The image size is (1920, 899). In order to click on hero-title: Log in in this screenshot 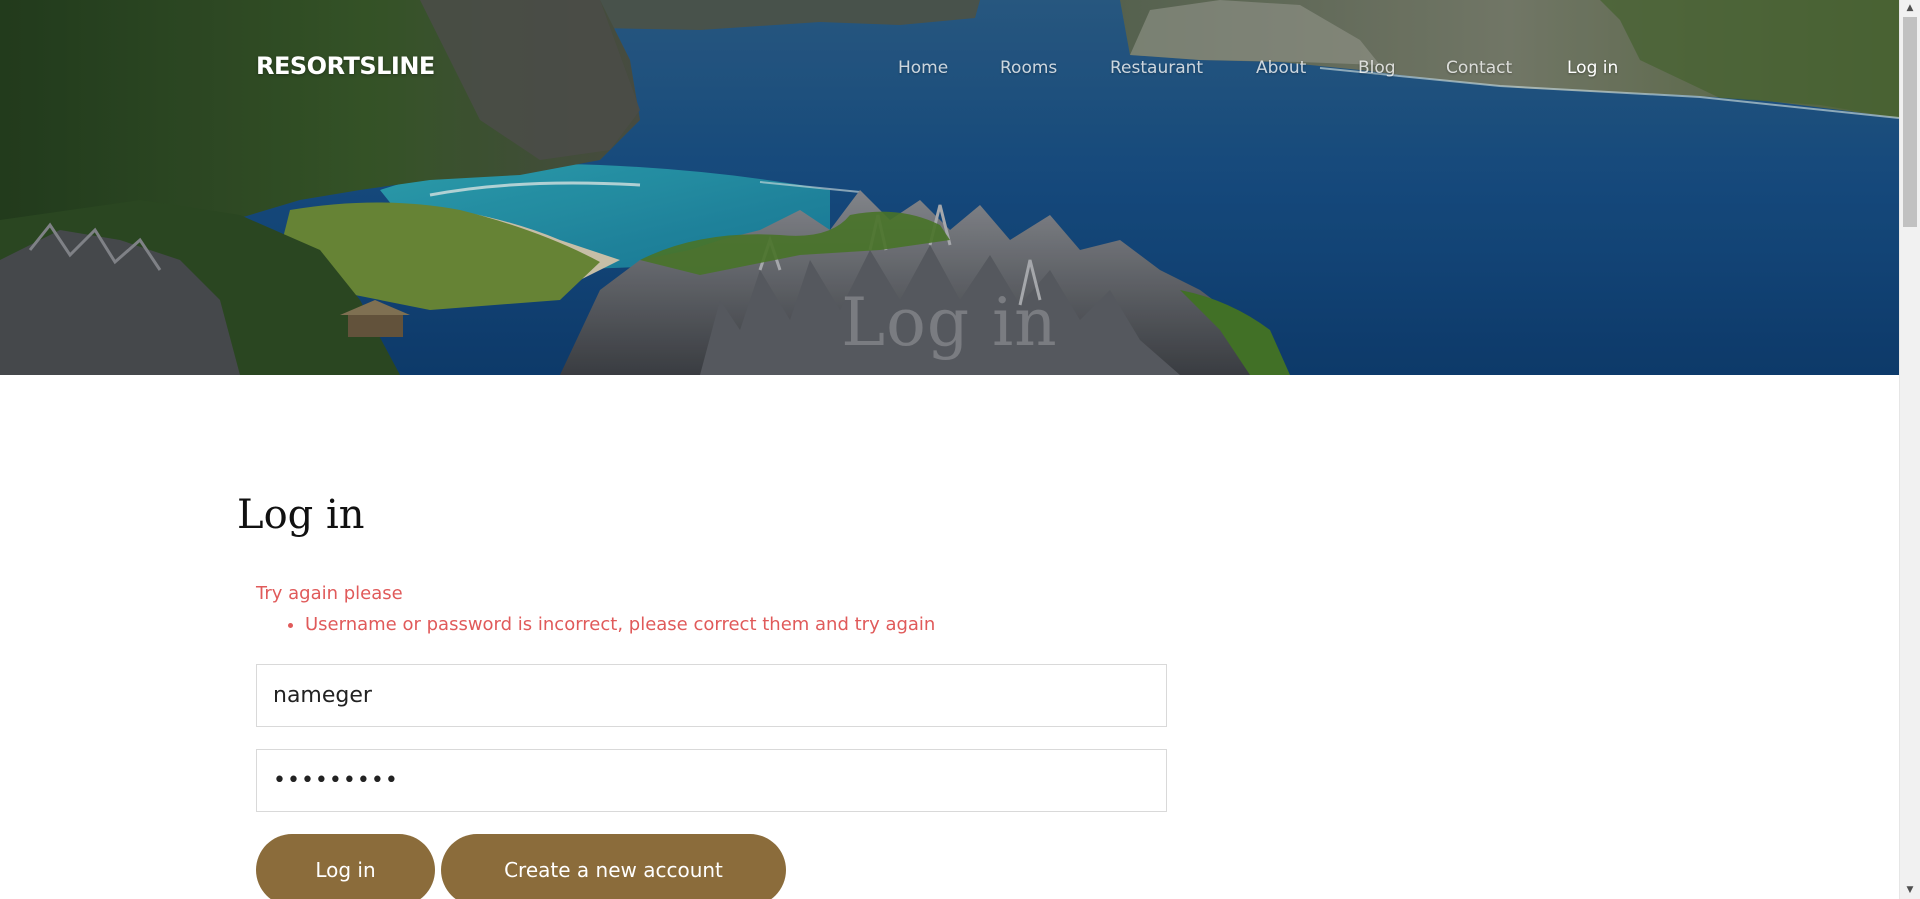, I will do `click(949, 322)`.